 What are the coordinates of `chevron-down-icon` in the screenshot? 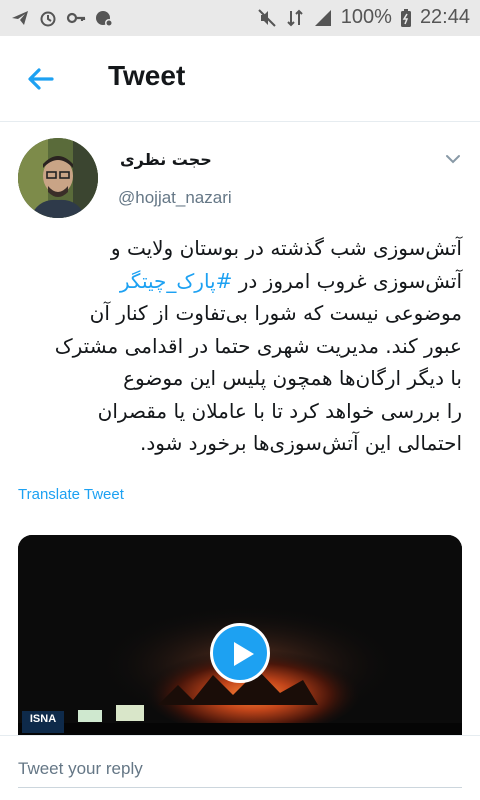 It's located at (453, 159).